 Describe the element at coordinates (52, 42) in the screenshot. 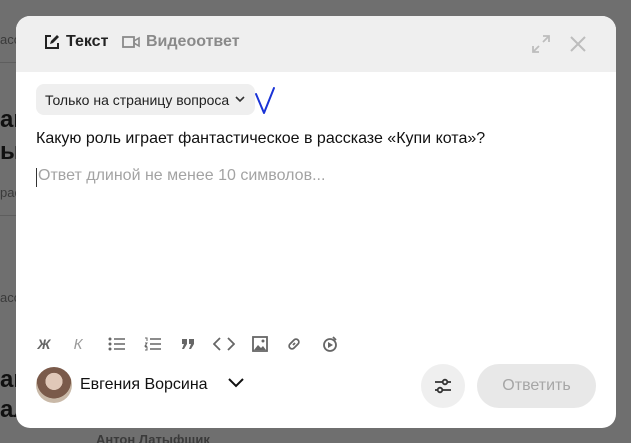

I see `edit-icon` at that location.